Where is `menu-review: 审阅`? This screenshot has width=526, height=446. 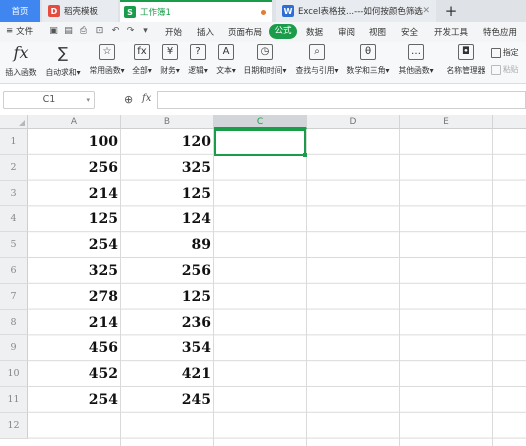 menu-review: 审阅 is located at coordinates (346, 32).